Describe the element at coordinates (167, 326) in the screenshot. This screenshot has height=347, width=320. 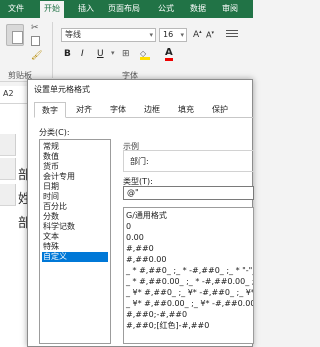
I see `list-item: #,##0;[红色]-#,##0` at that location.